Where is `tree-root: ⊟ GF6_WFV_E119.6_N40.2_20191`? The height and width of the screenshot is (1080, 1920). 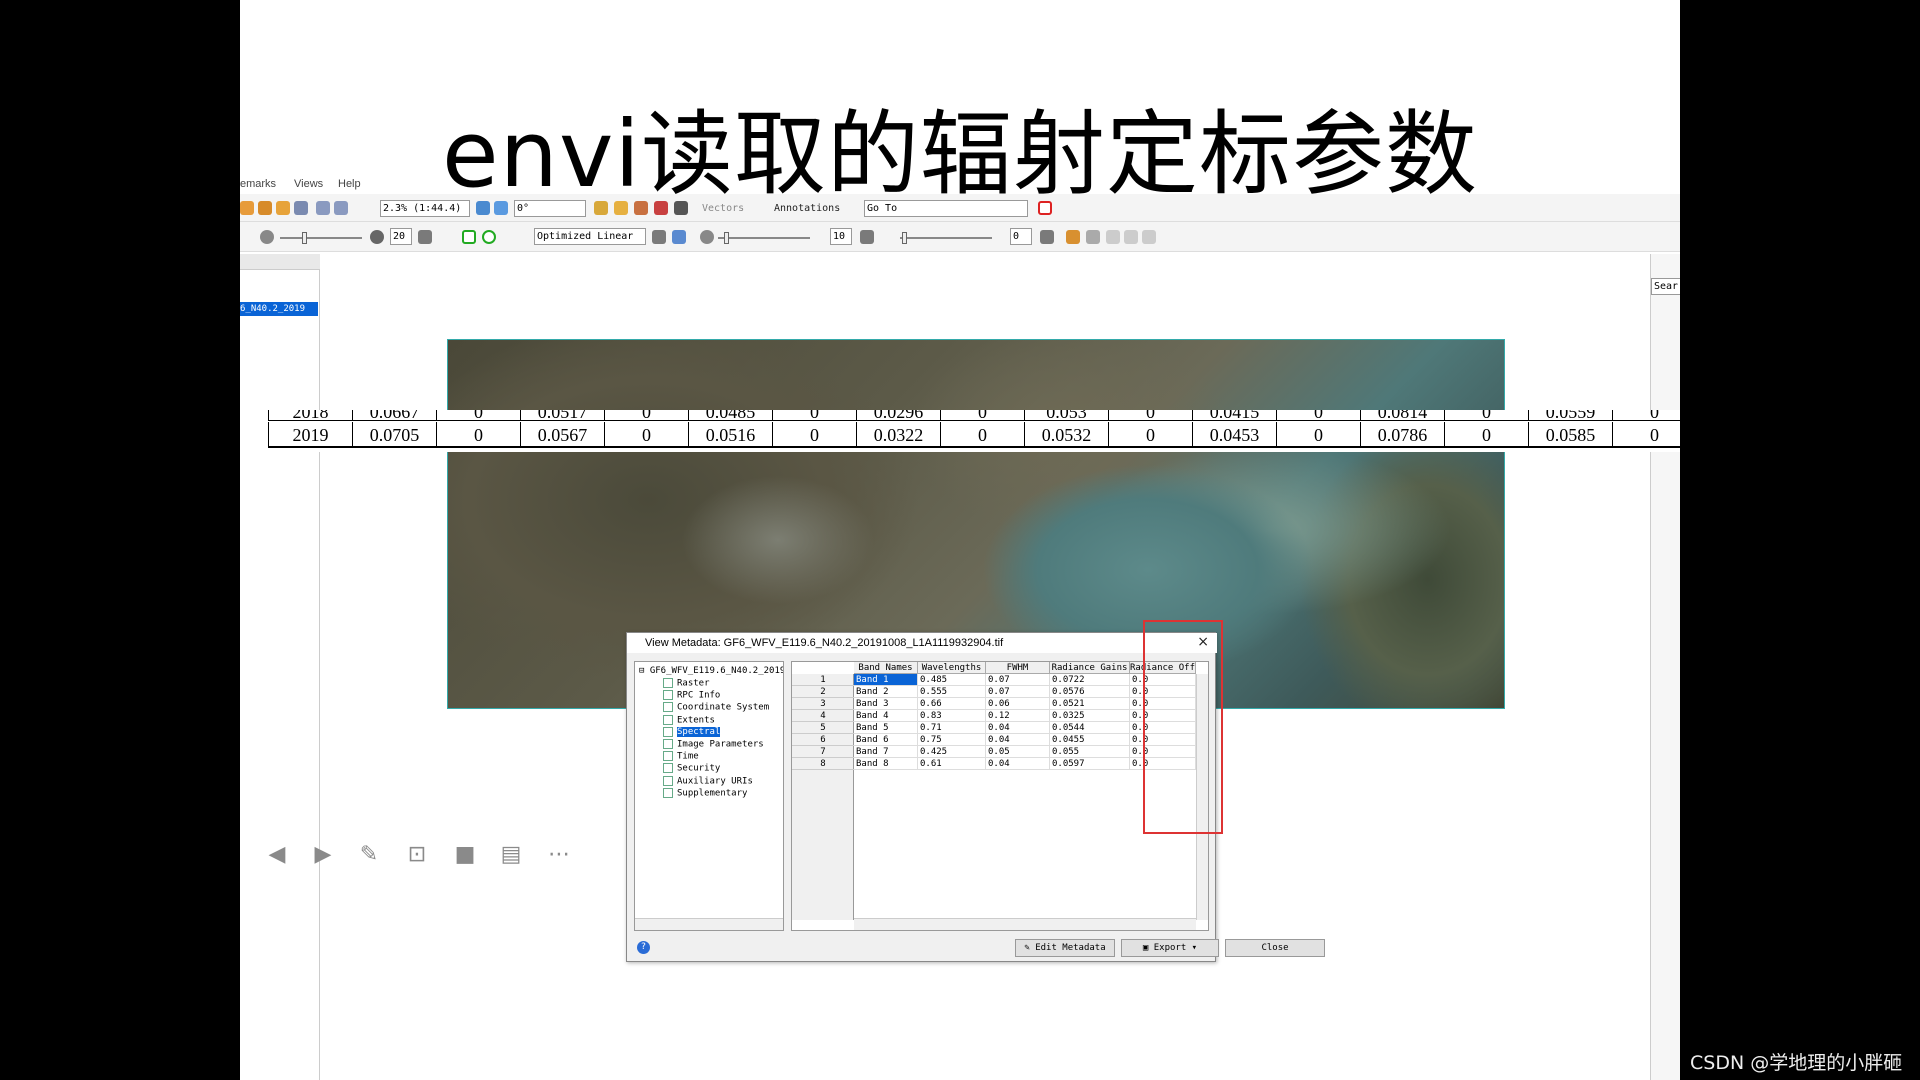
tree-root: ⊟ GF6_WFV_E119.6_N40.2_20191 is located at coordinates (711, 671).